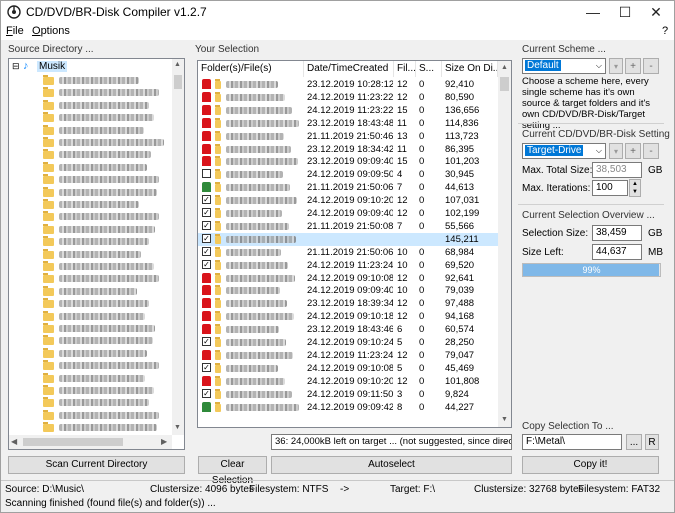 The width and height of the screenshot is (675, 513). I want to click on scheme-select: Default ⌵, so click(564, 66).